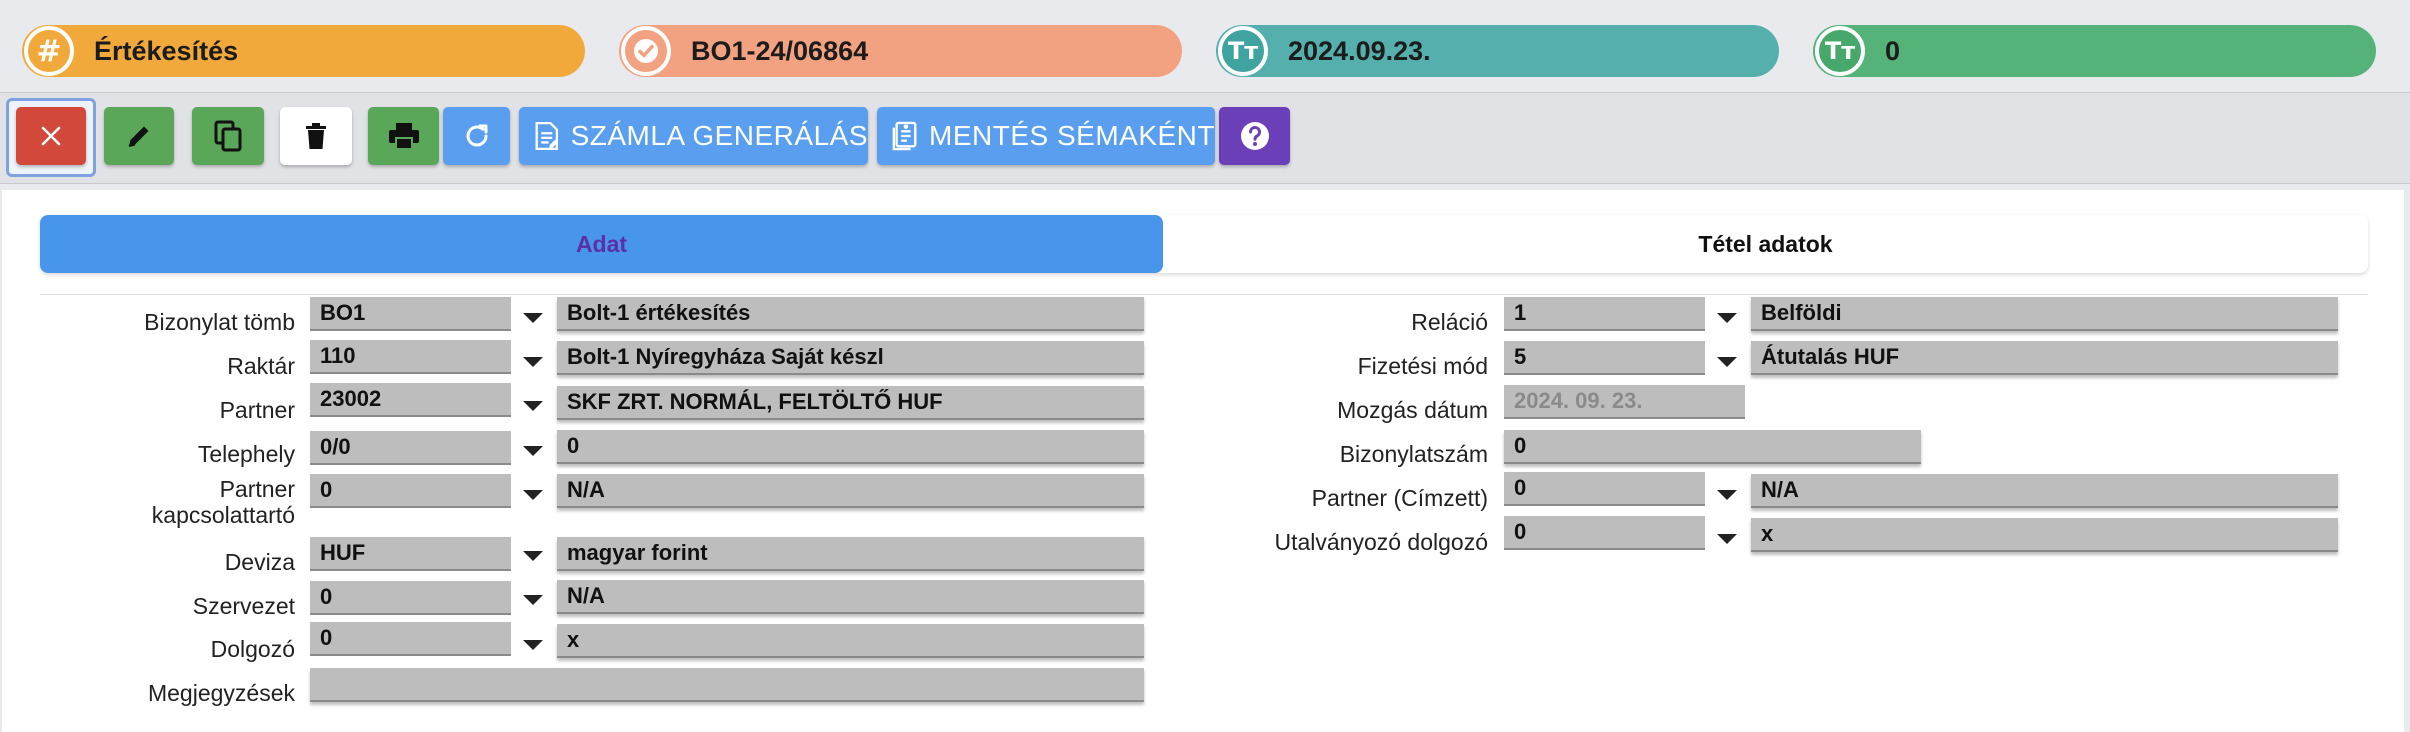  What do you see at coordinates (261, 366) in the screenshot?
I see `label-warehouse: Raktár` at bounding box center [261, 366].